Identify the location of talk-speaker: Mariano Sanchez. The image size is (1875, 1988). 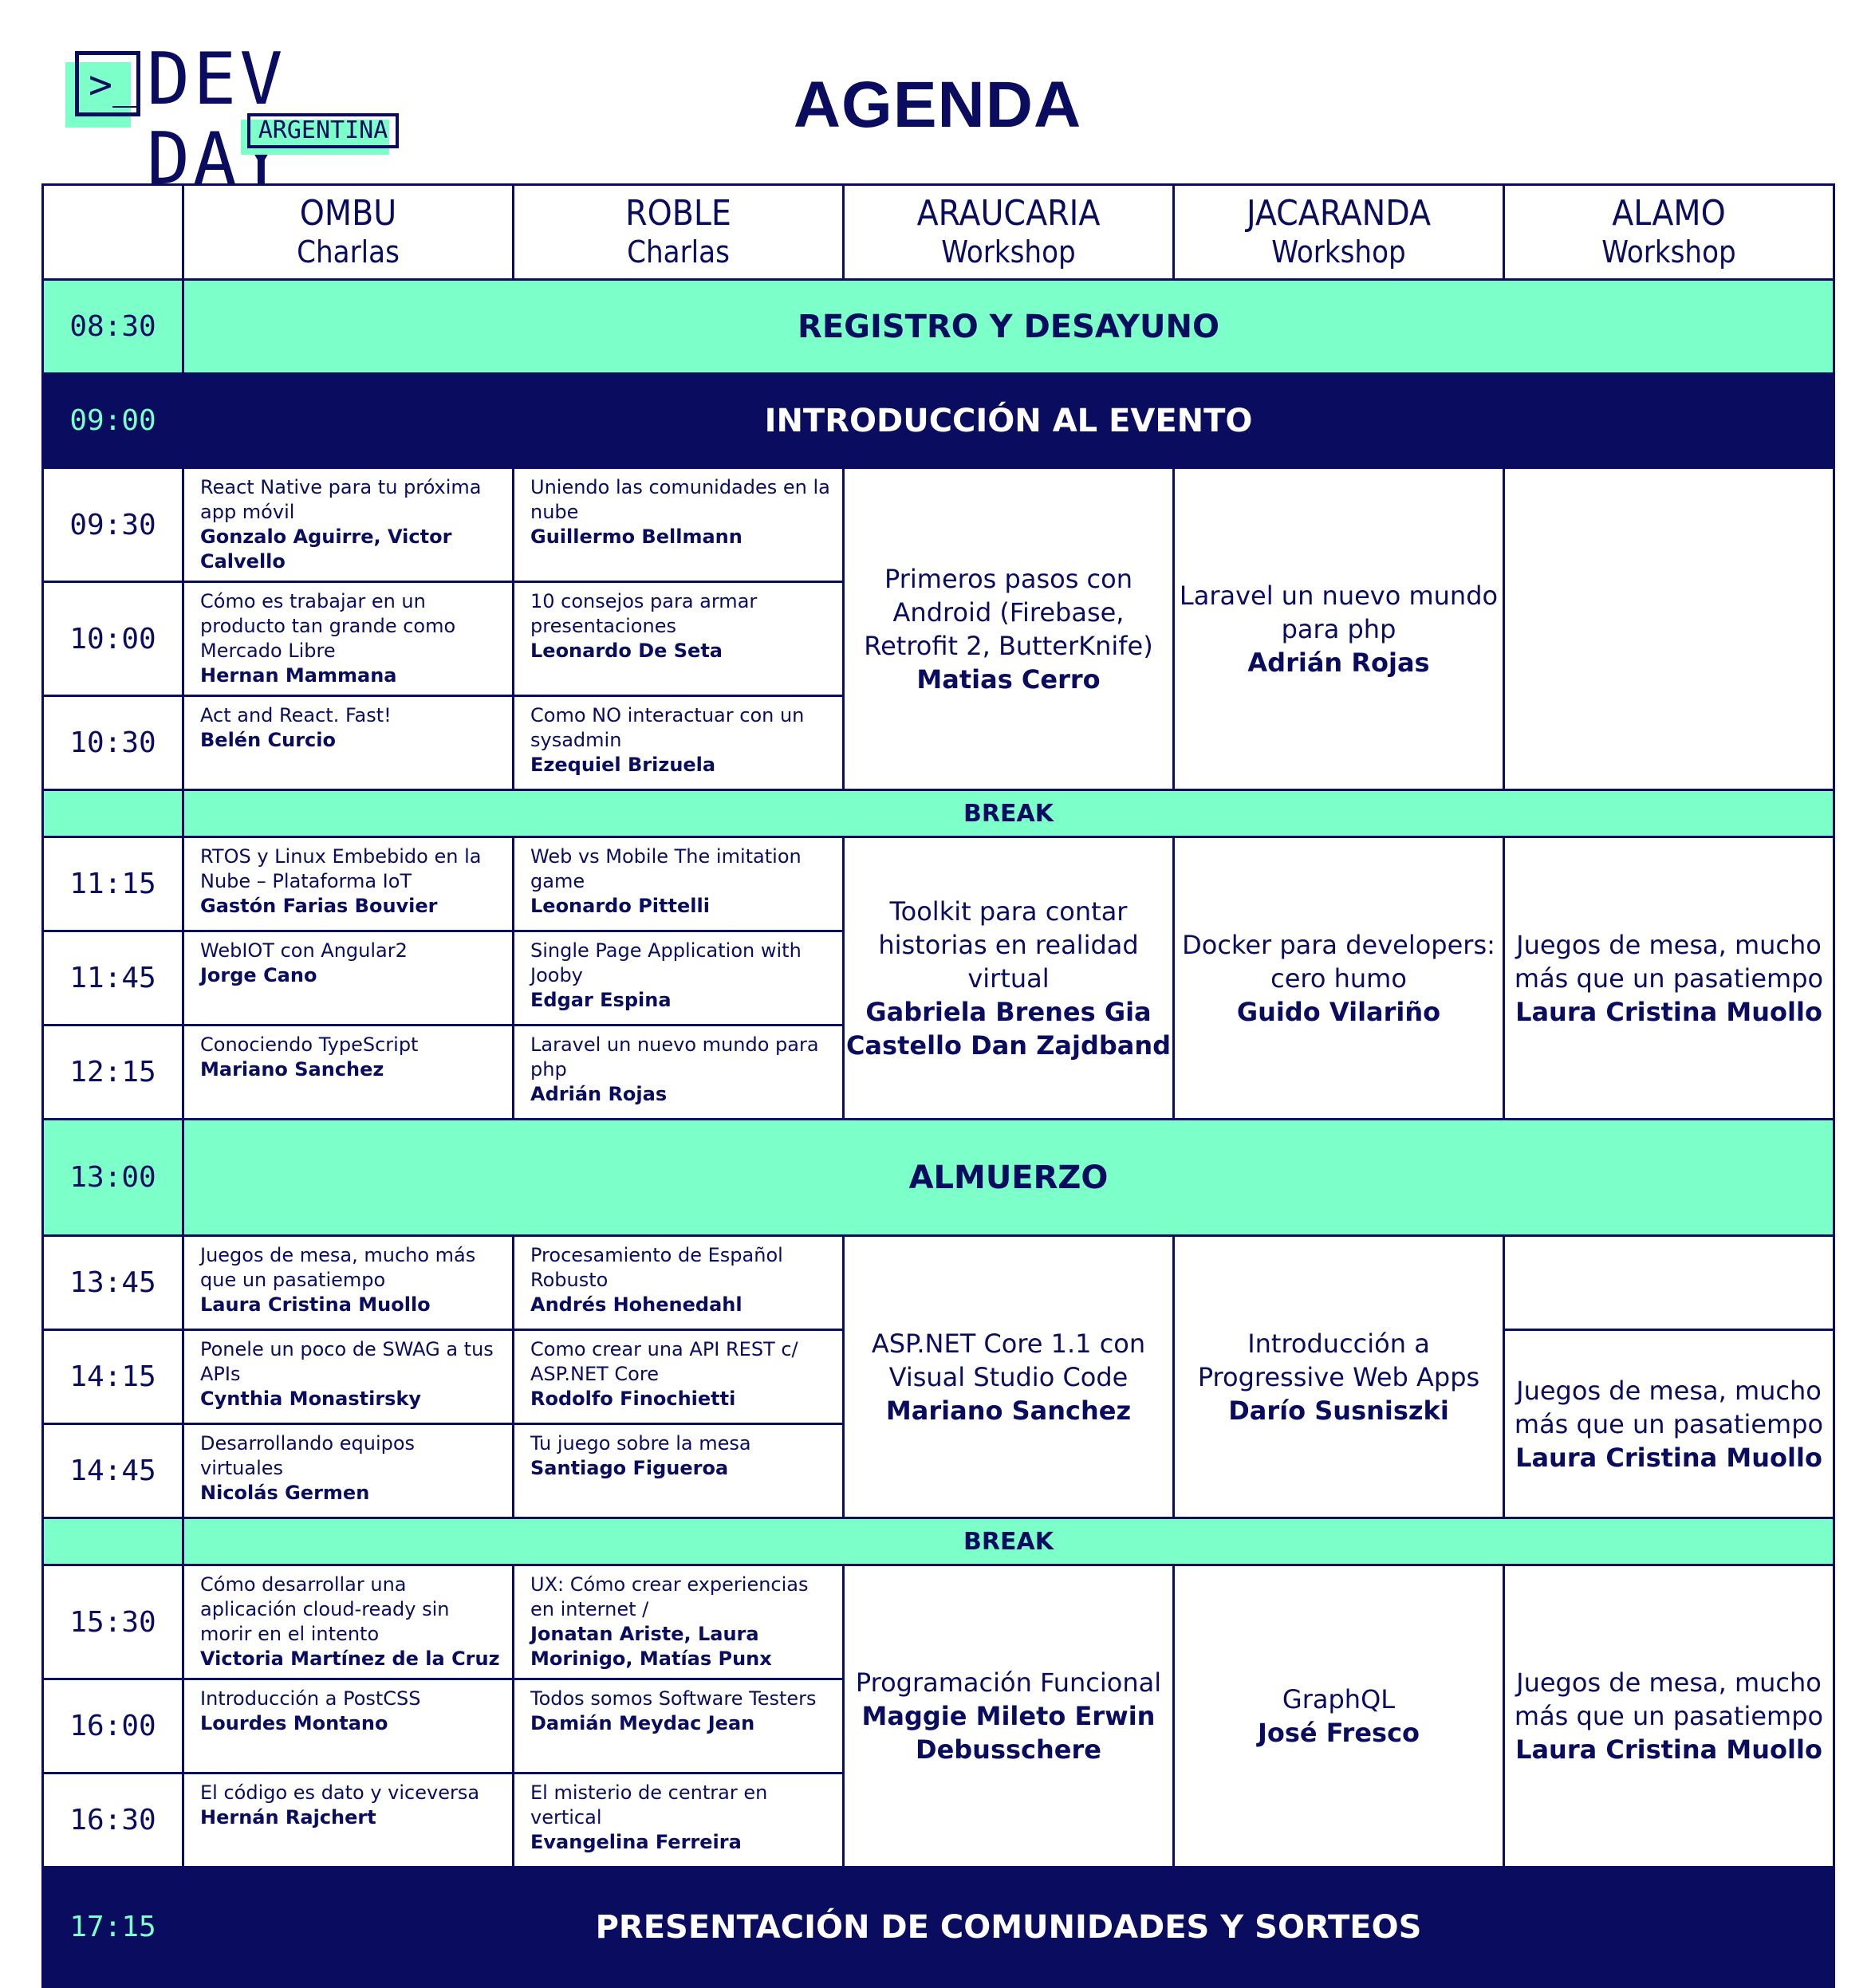
(292, 1069).